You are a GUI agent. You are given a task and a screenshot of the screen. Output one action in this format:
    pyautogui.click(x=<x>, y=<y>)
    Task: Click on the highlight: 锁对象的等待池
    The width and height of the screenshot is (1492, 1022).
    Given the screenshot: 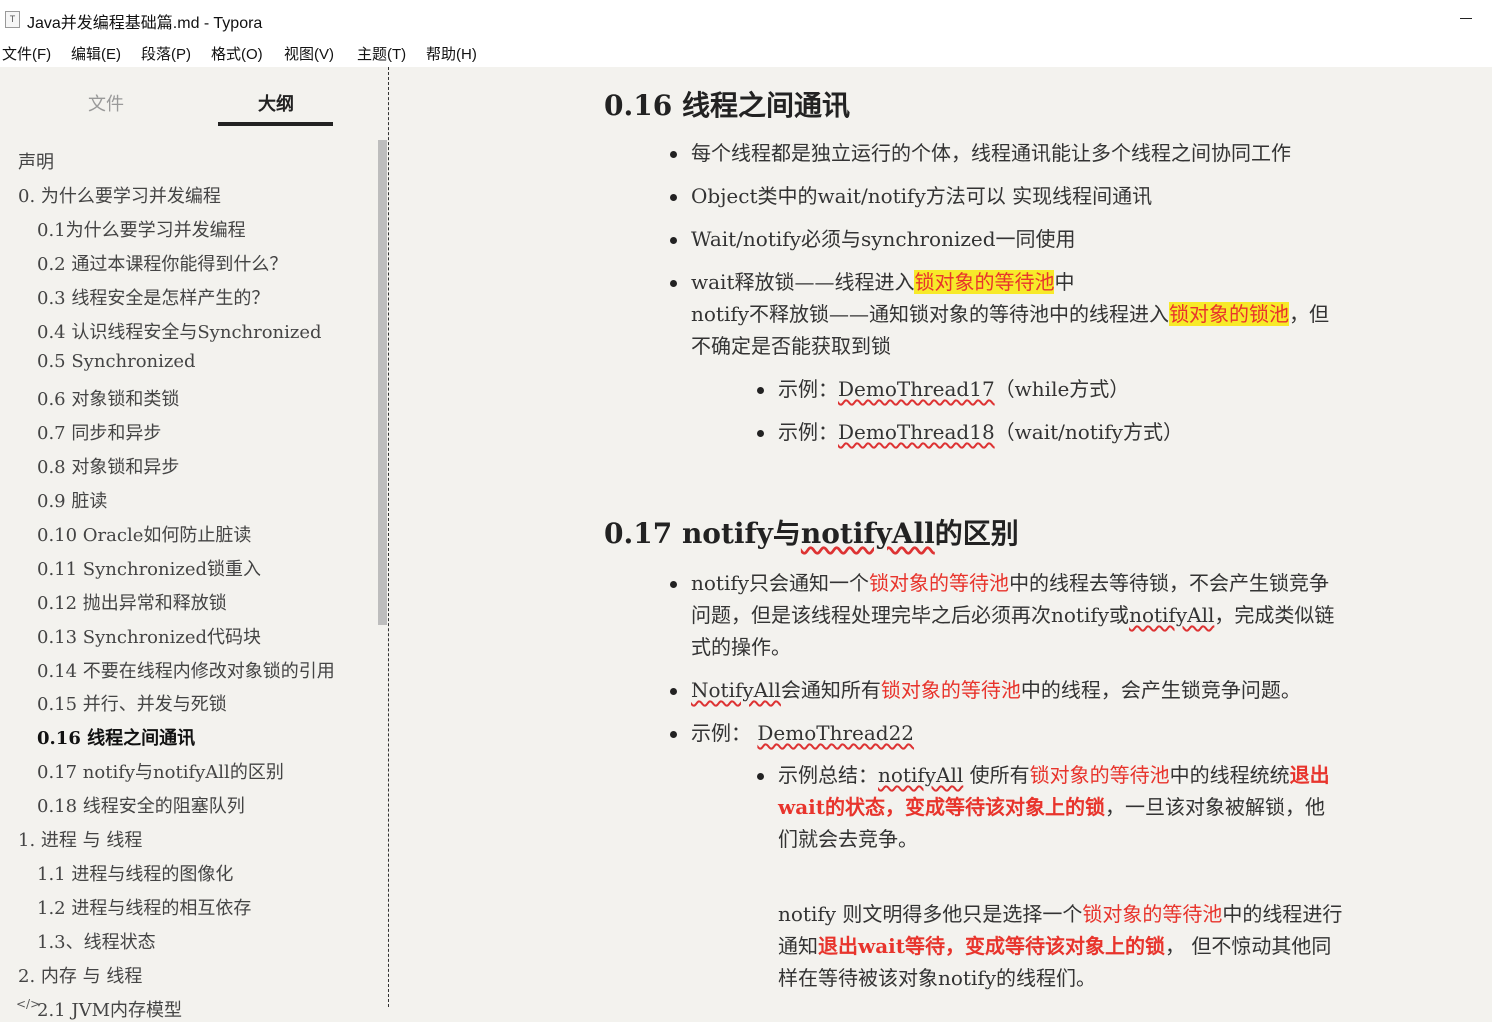 What is the action you would take?
    pyautogui.click(x=984, y=282)
    